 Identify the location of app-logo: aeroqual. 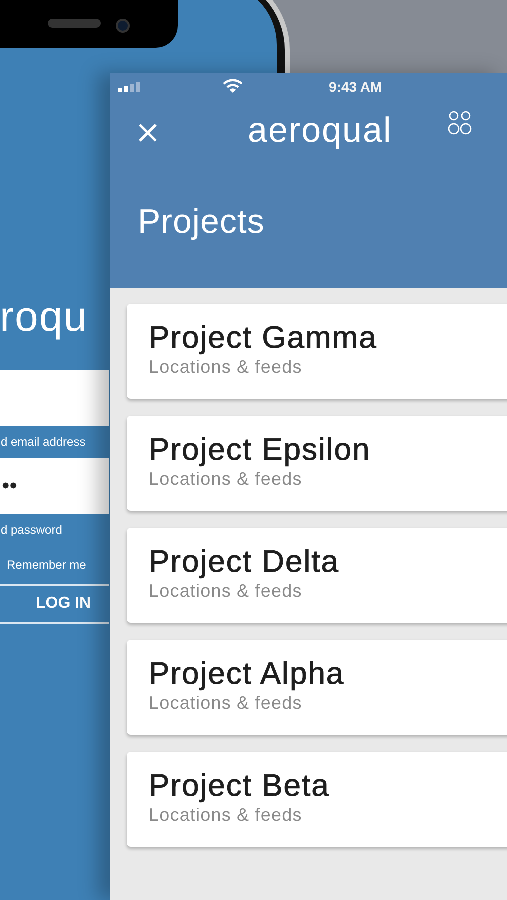
(320, 130).